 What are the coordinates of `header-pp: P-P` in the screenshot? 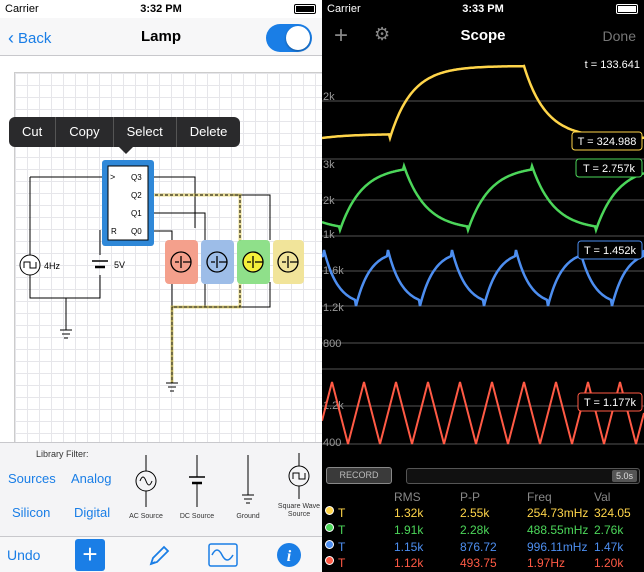 It's located at (470, 497).